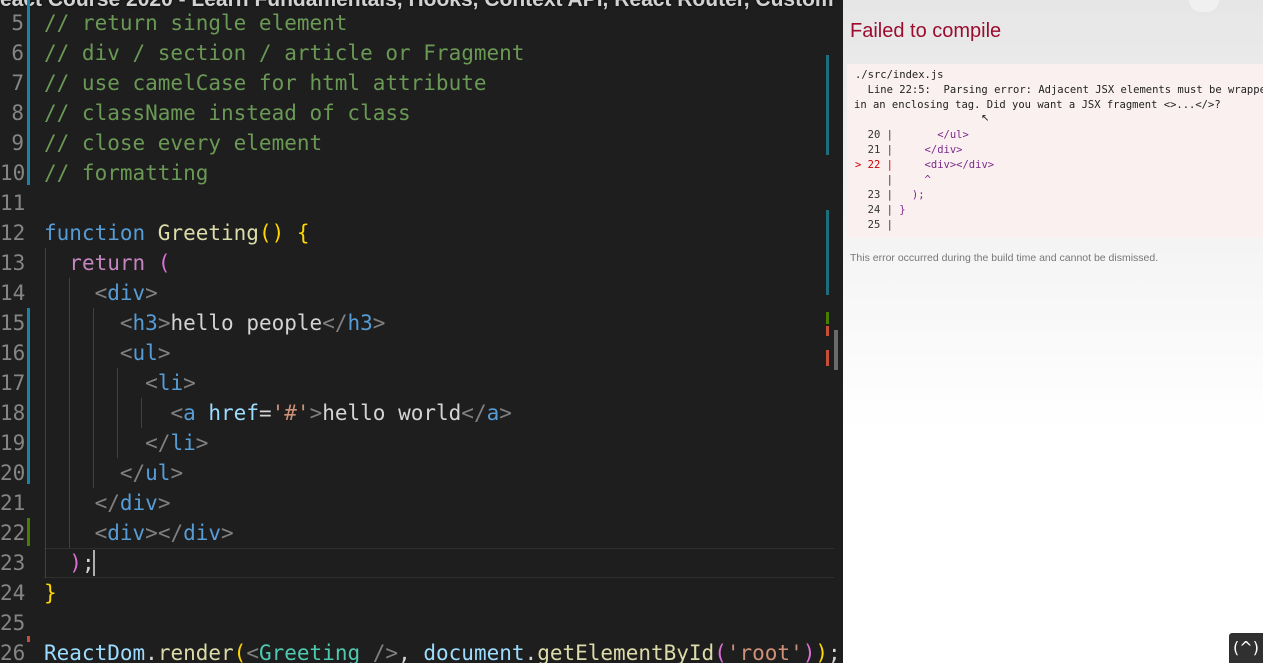 The width and height of the screenshot is (1263, 663). What do you see at coordinates (392, 413) in the screenshot?
I see `code-token: hello world` at bounding box center [392, 413].